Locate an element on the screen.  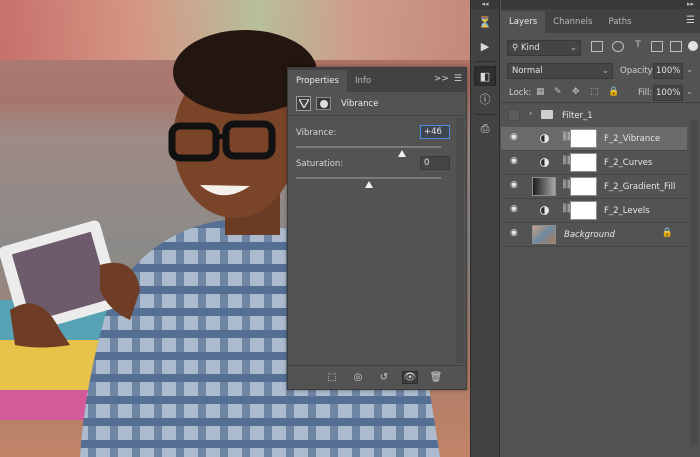
blend-mode-value: Normal is located at coordinates (527, 71).